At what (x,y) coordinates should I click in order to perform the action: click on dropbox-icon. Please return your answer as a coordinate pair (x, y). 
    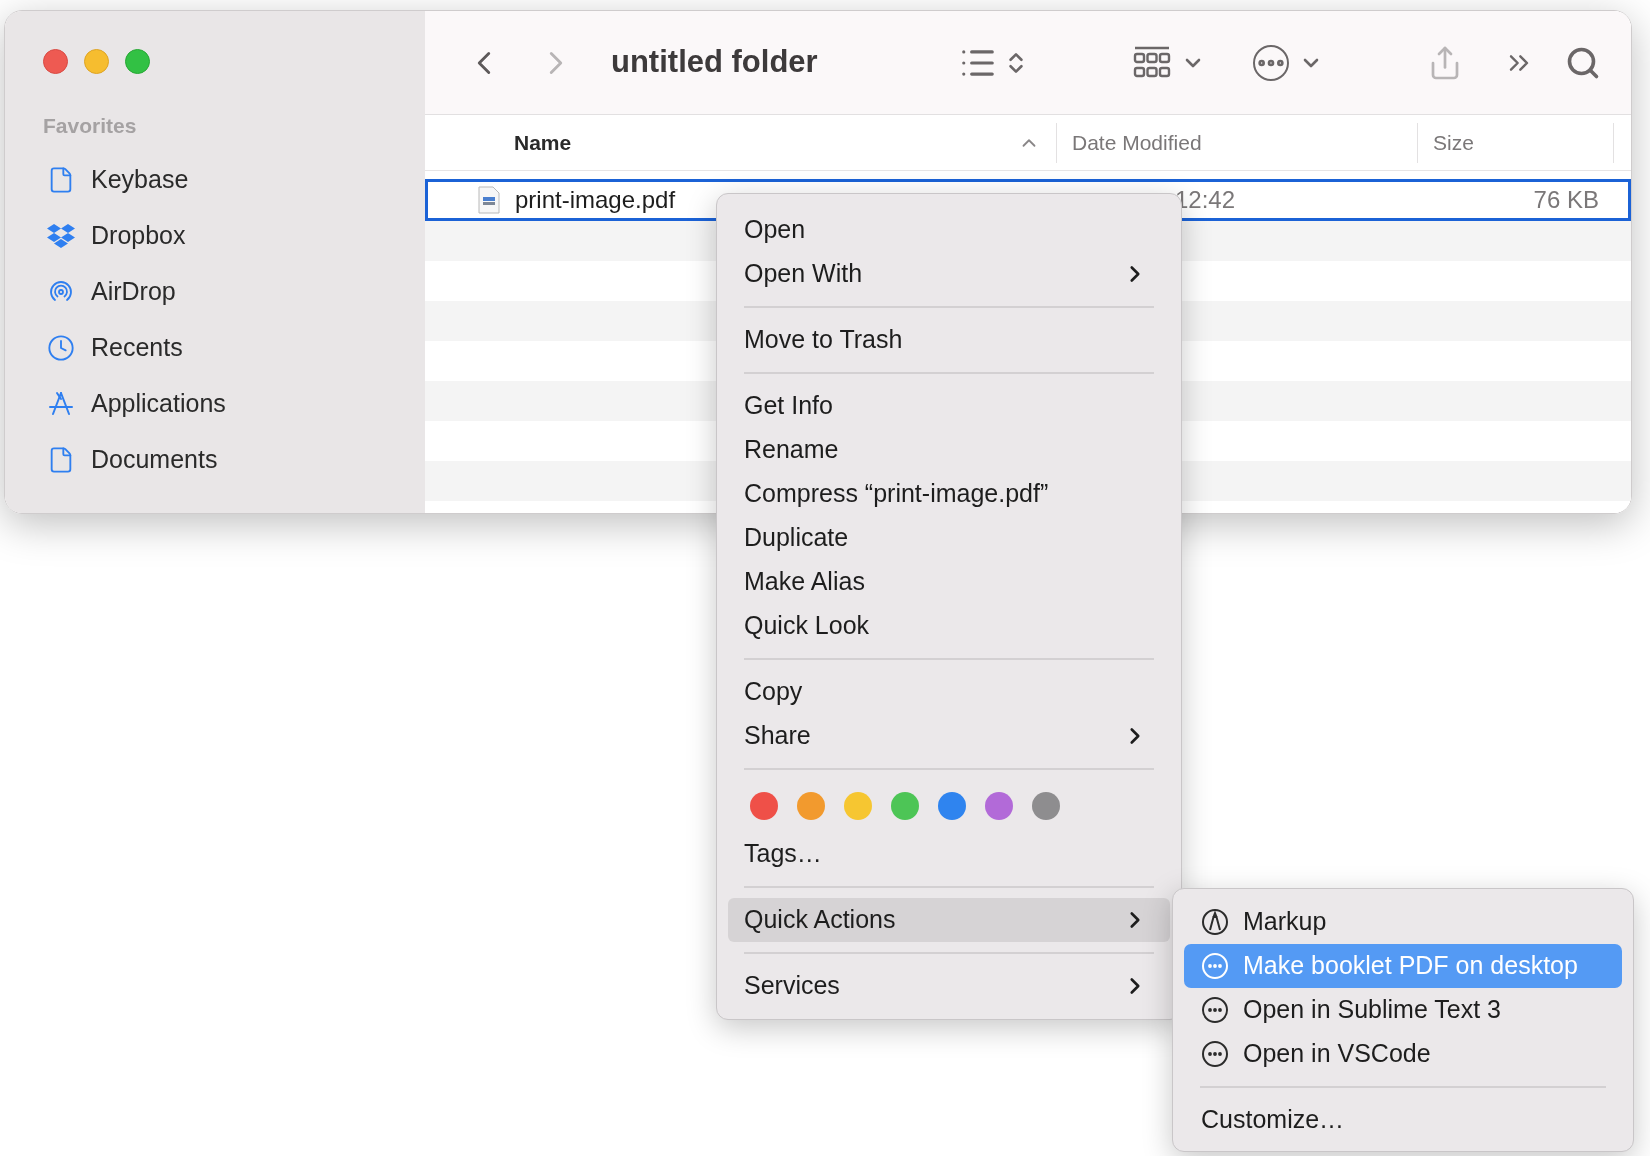
    Looking at the image, I should click on (61, 235).